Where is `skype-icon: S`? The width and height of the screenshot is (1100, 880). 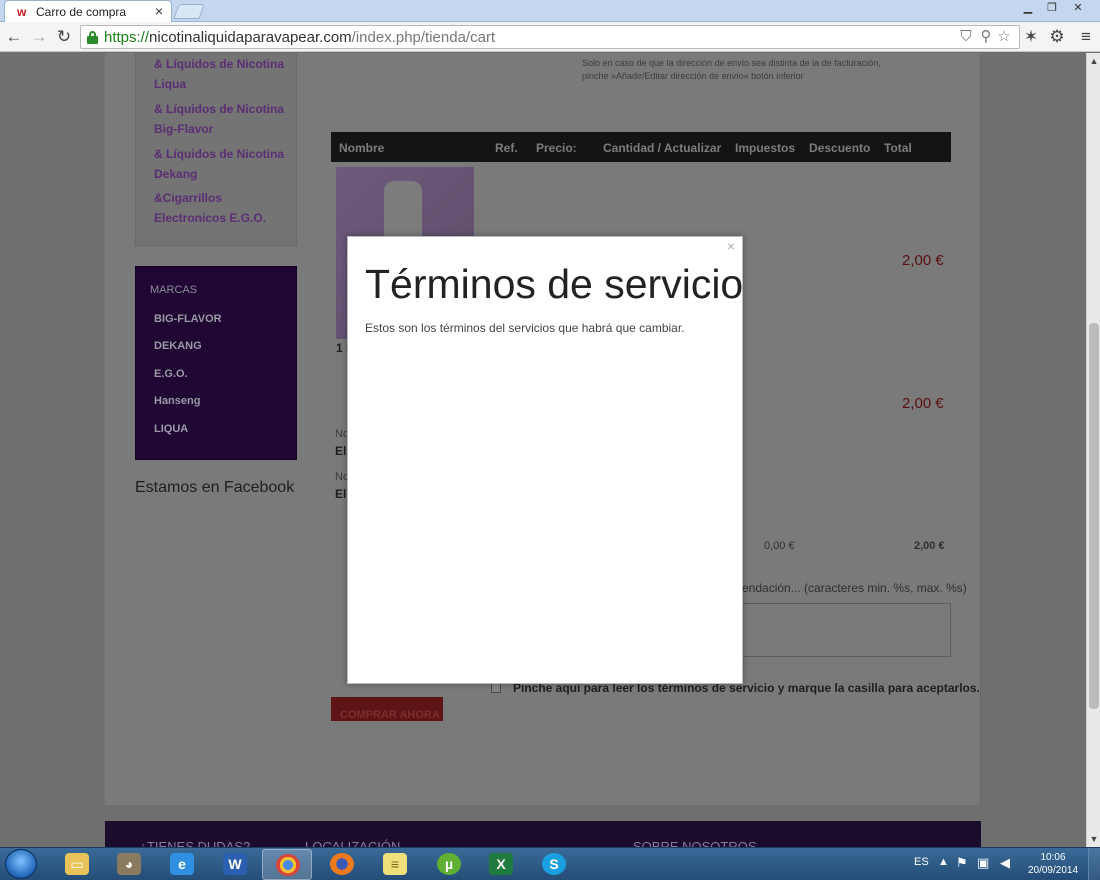 skype-icon: S is located at coordinates (554, 864).